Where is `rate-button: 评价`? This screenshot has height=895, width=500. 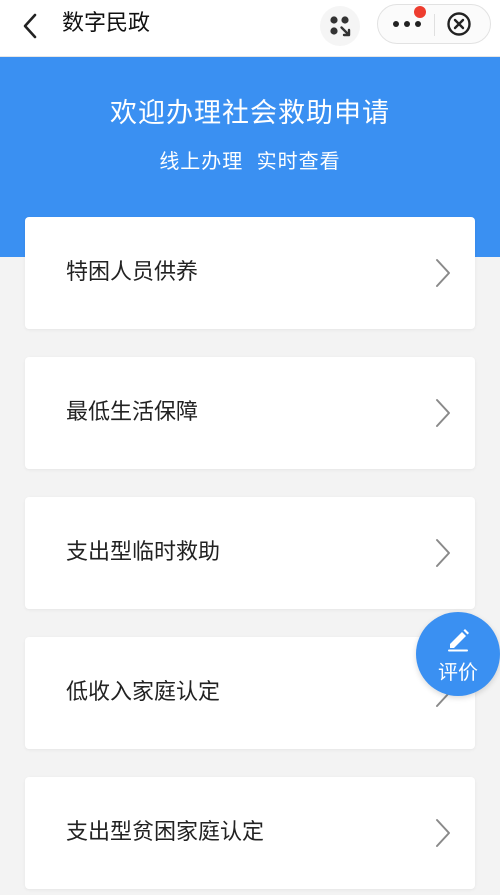 rate-button: 评价 is located at coordinates (458, 654).